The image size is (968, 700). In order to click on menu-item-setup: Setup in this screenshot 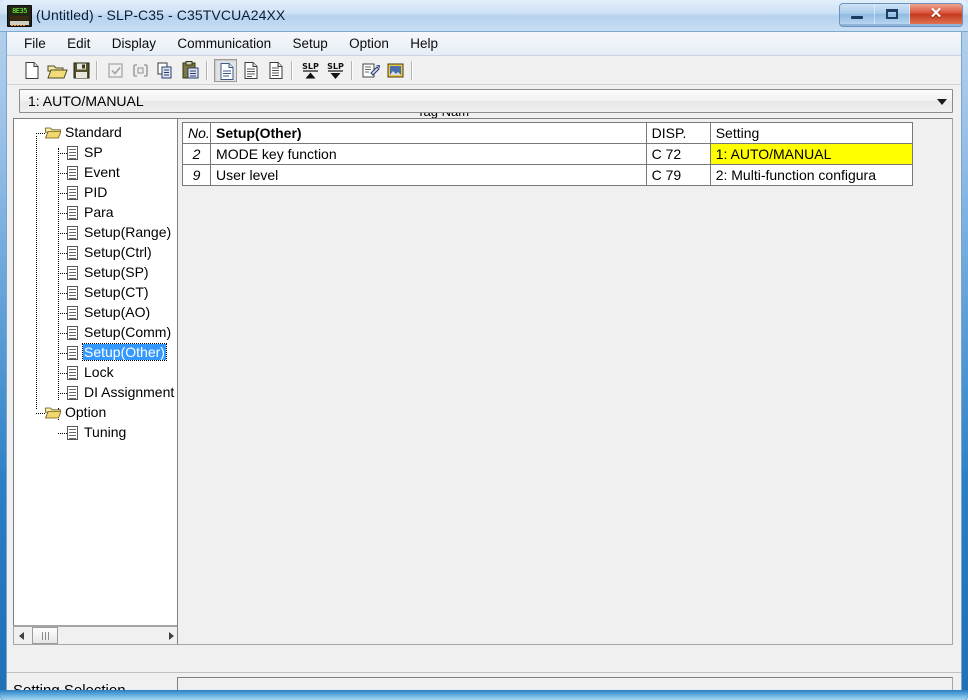, I will do `click(309, 43)`.